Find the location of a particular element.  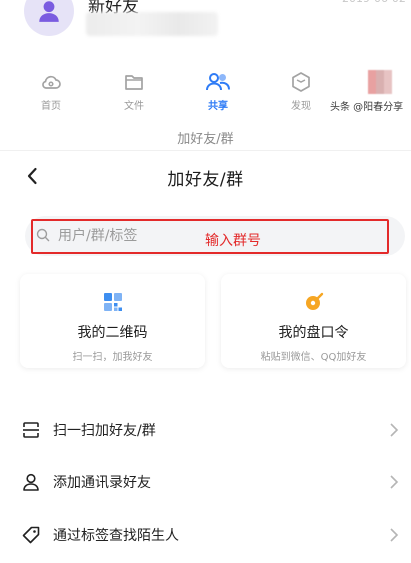

list-item-label: 添加通讯录好友 is located at coordinates (102, 483).